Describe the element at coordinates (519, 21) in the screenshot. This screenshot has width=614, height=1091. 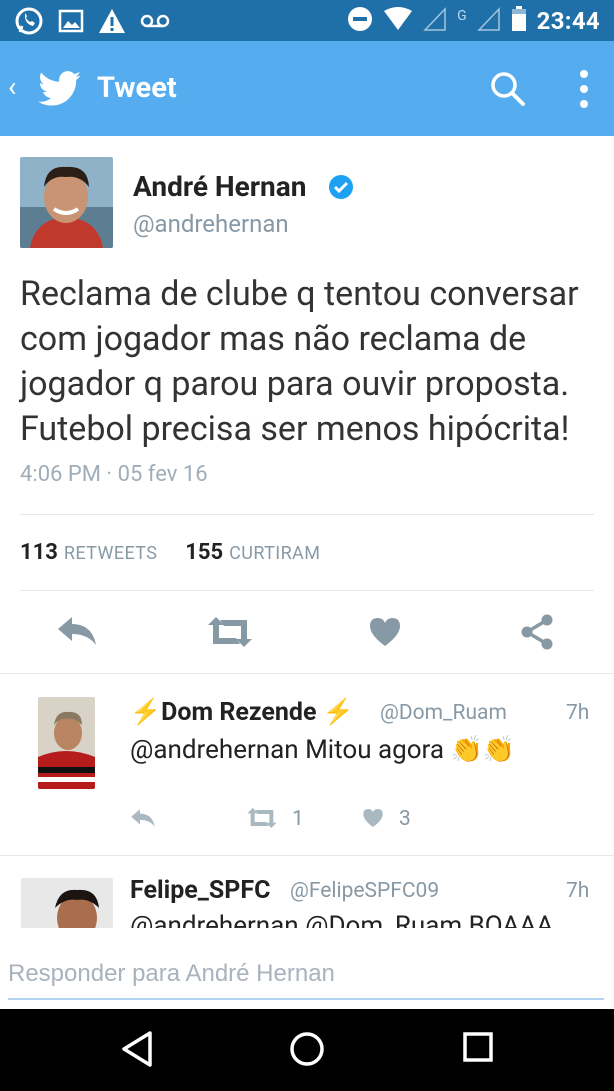
I see `battery-icon` at that location.